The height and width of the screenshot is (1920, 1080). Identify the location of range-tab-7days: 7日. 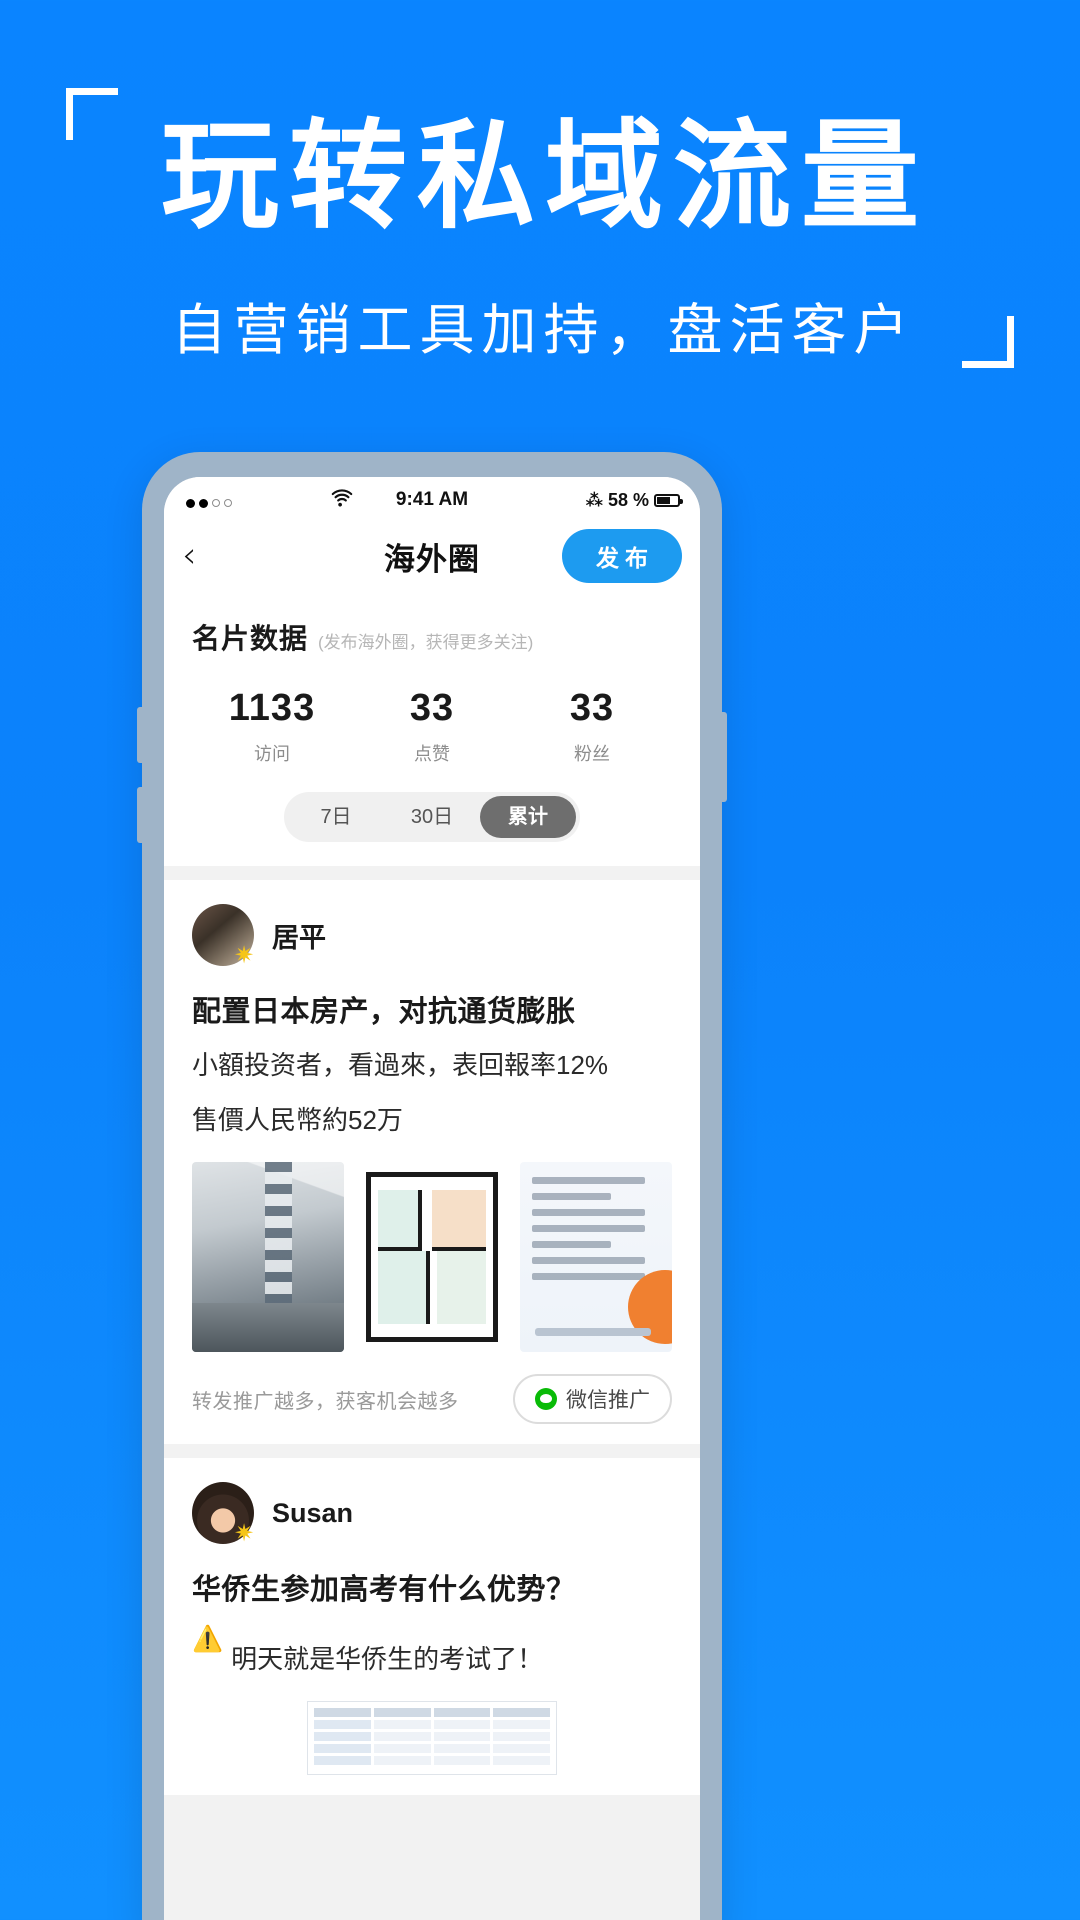
(336, 817).